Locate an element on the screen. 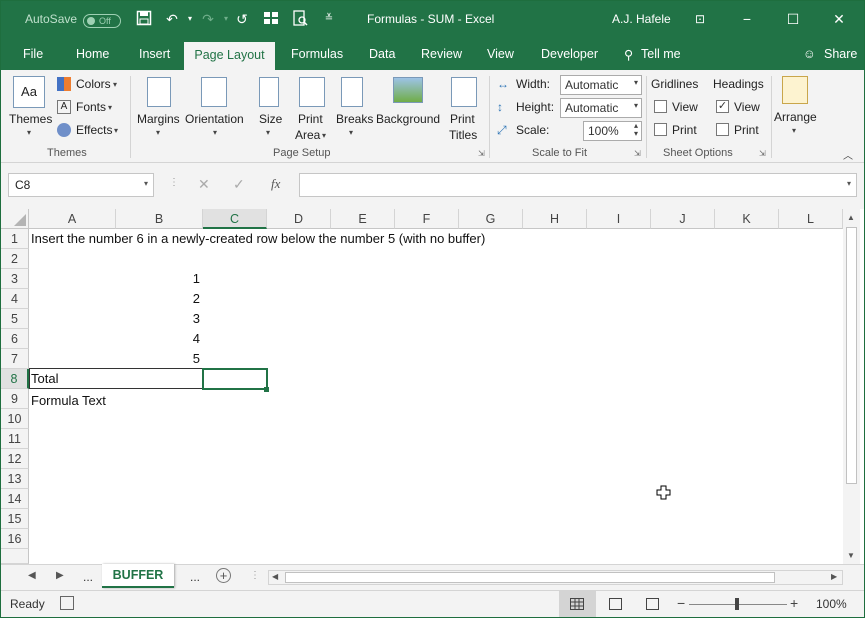 The image size is (865, 618). vertical-scrollbar: ▲ ▼ is located at coordinates (851, 386).